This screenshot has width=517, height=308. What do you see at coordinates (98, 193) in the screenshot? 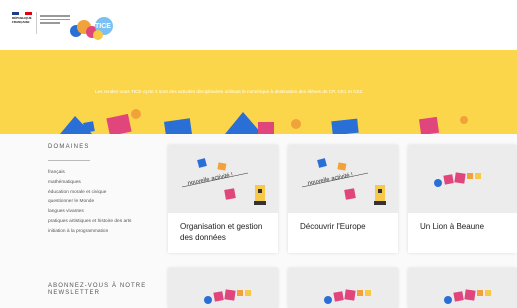
I see `domain-link-education-morale: éducation morale et civique` at bounding box center [98, 193].